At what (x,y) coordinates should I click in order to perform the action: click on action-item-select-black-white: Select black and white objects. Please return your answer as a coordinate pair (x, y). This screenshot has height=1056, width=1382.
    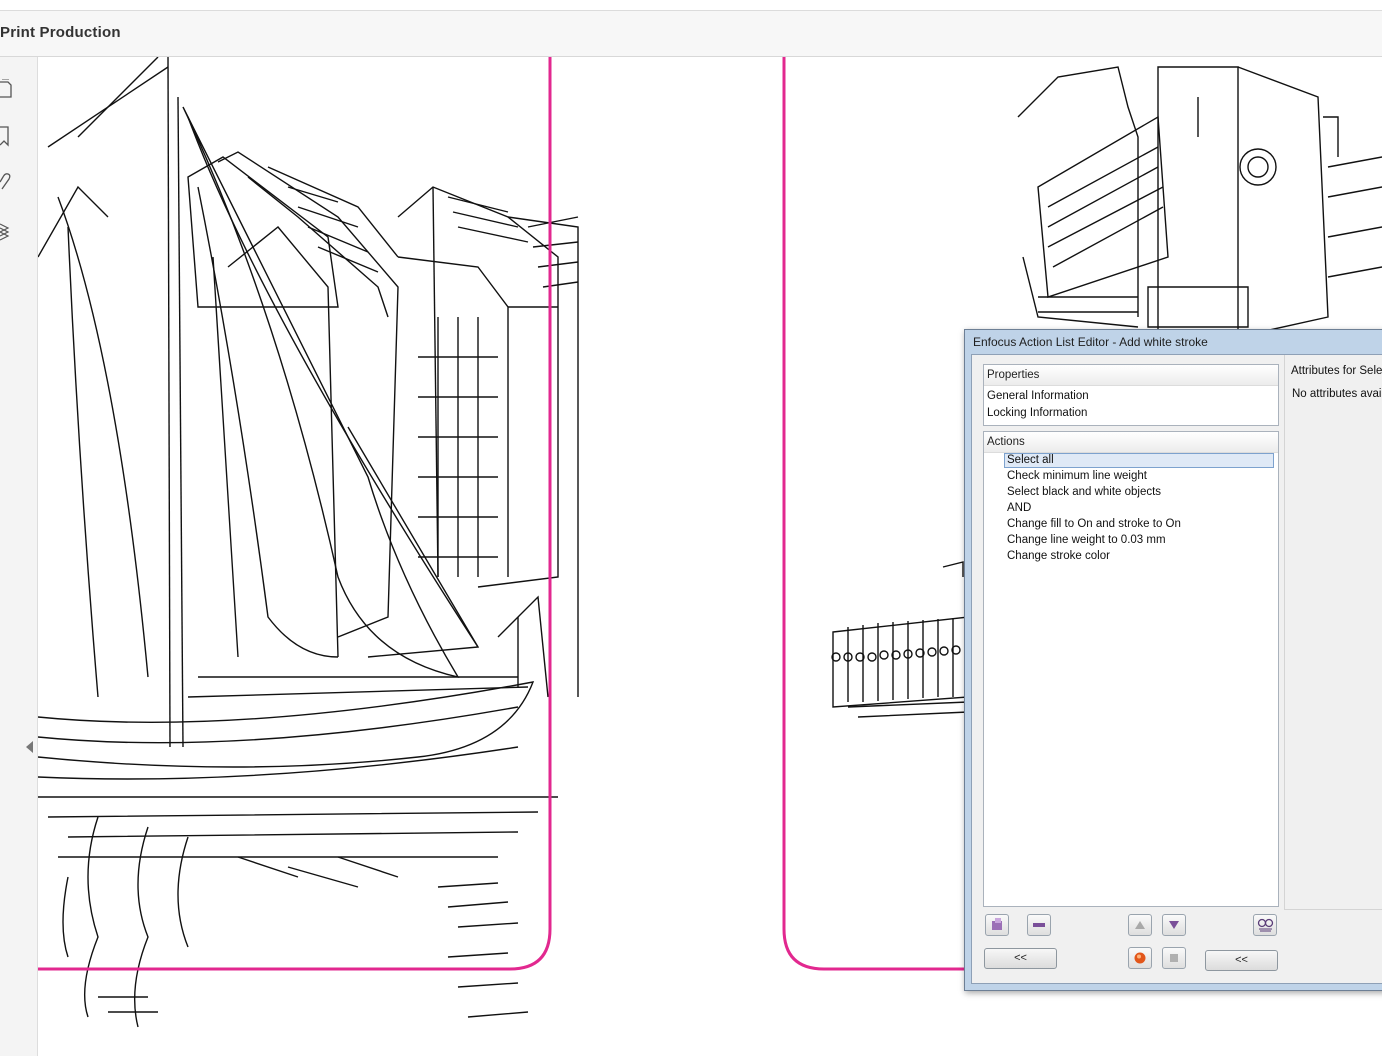
    Looking at the image, I should click on (1084, 492).